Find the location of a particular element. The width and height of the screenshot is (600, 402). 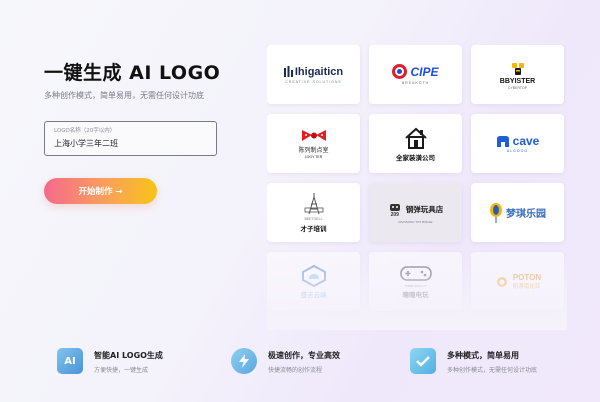

logo-card-subtitle: CREATIVE SOLUTIONS is located at coordinates (313, 81).